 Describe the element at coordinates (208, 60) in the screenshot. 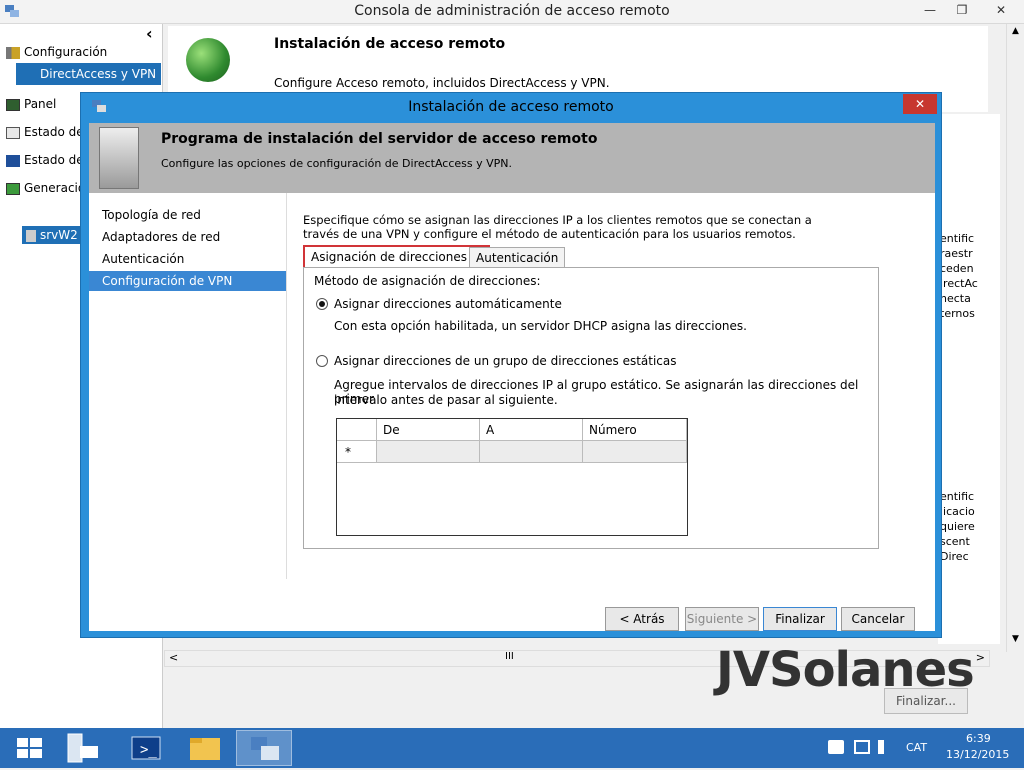

I see `globe-icon` at that location.